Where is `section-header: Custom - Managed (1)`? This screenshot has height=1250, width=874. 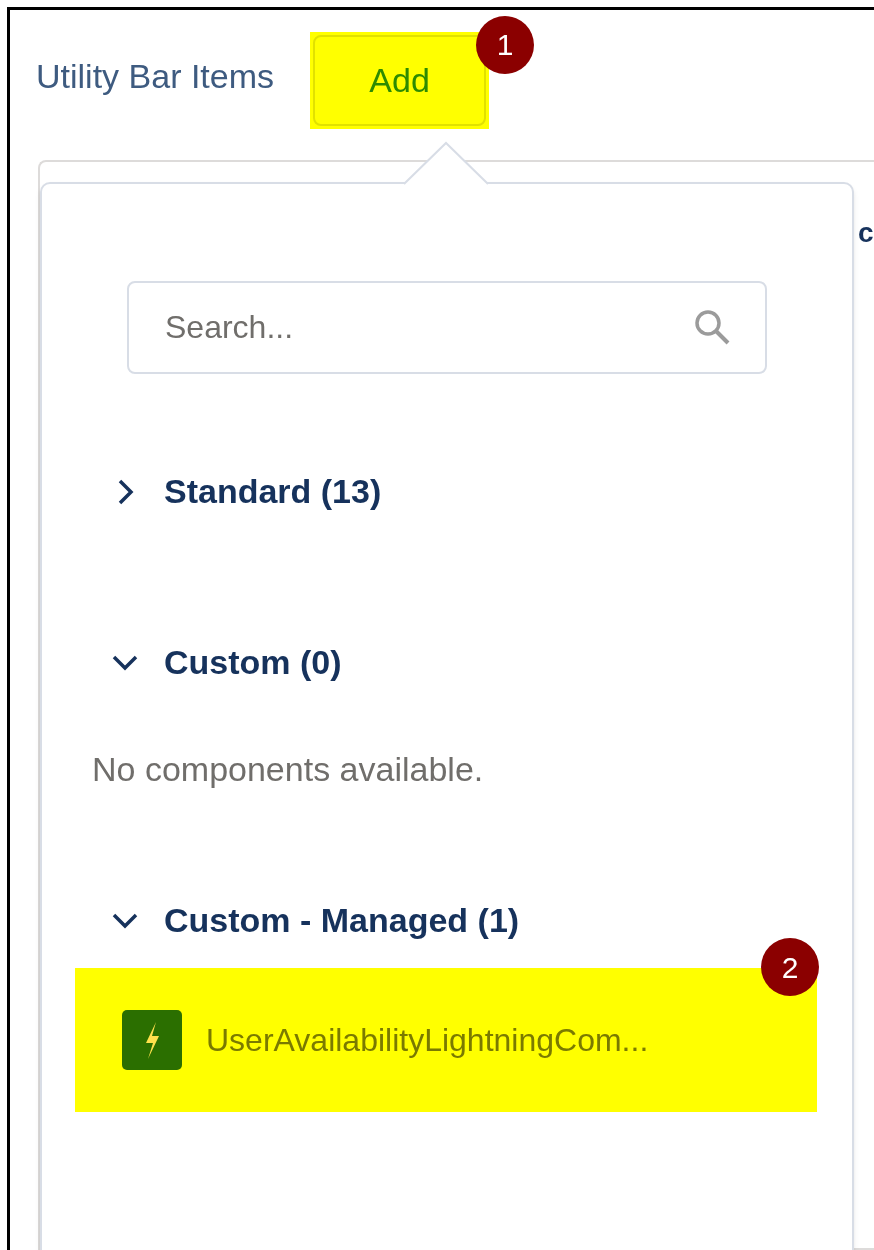 section-header: Custom - Managed (1) is located at coordinates (342, 920).